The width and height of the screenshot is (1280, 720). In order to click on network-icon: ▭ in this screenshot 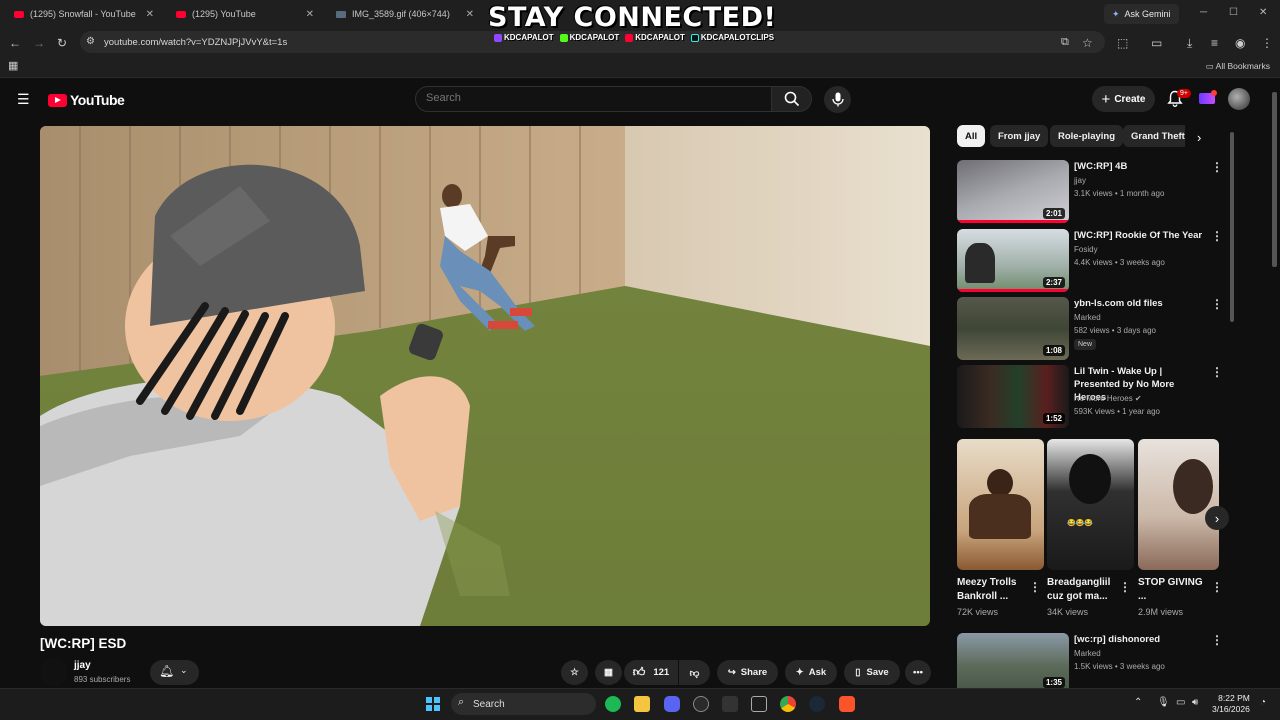, I will do `click(1180, 702)`.